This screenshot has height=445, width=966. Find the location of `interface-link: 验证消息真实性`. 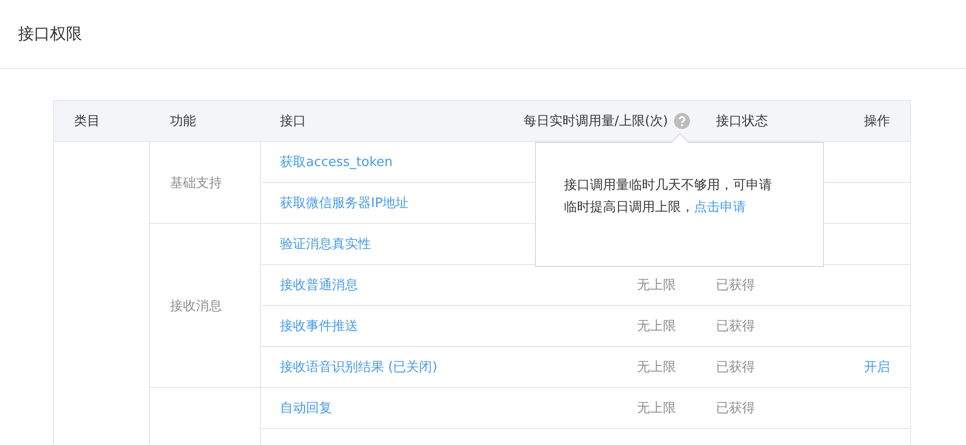

interface-link: 验证消息真实性 is located at coordinates (325, 244).